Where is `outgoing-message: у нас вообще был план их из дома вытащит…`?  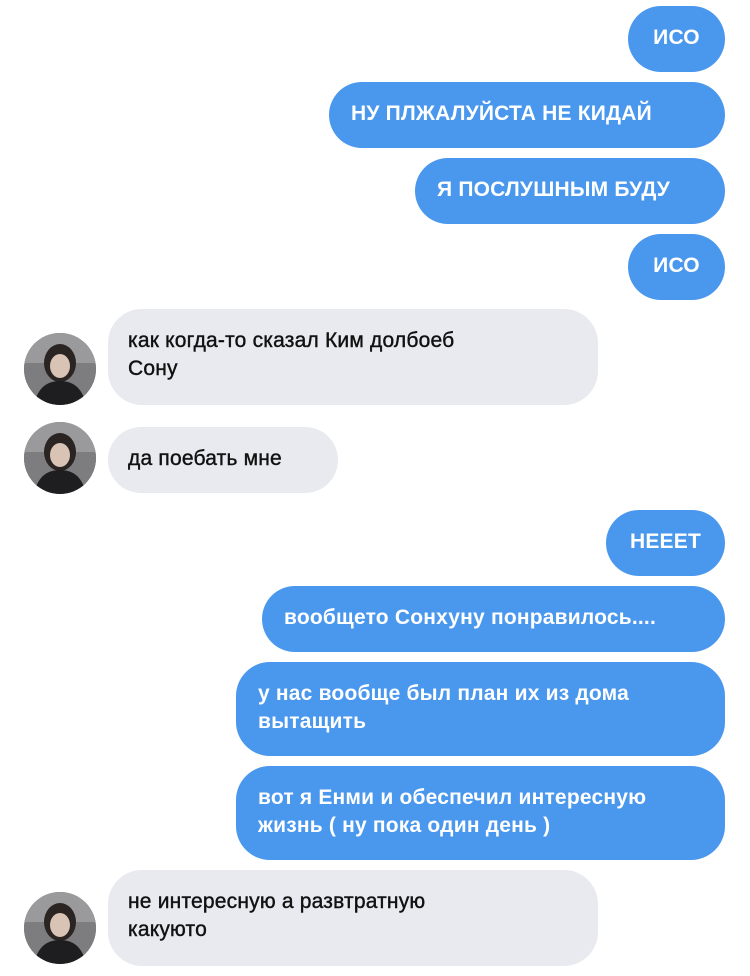
outgoing-message: у нас вообще был план их из дома вытащит… is located at coordinates (480, 709).